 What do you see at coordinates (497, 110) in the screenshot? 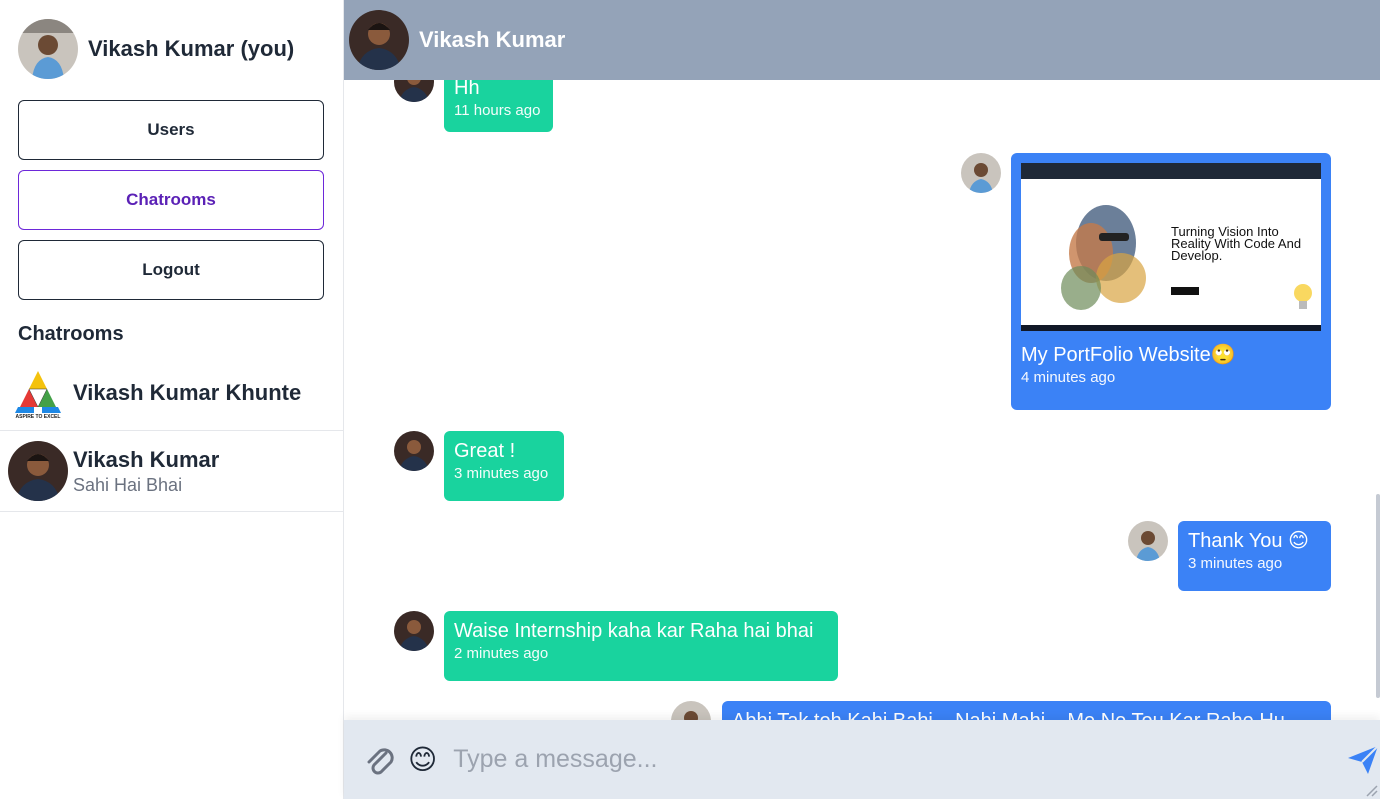
I see `message-time: 11 hours ago` at bounding box center [497, 110].